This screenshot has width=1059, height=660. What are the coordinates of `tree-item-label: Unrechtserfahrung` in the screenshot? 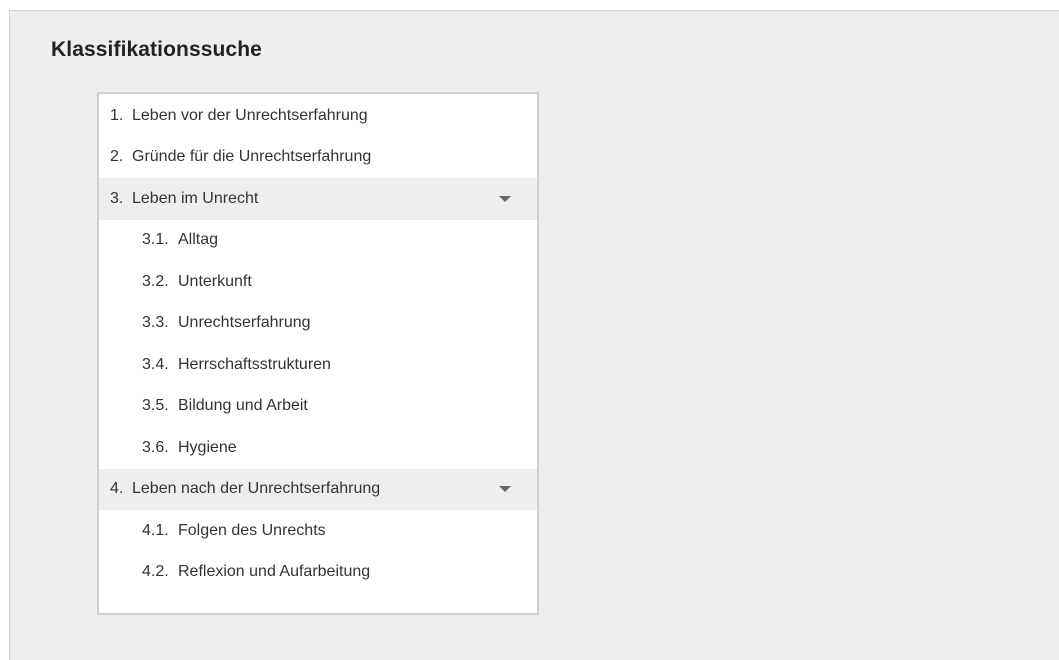 It's located at (244, 323).